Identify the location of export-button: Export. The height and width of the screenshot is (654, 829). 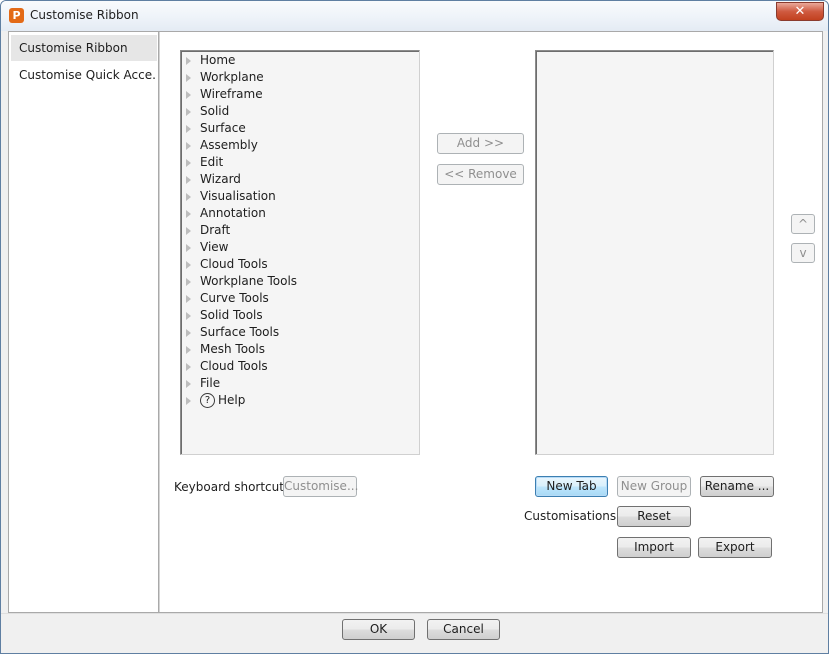
(735, 547).